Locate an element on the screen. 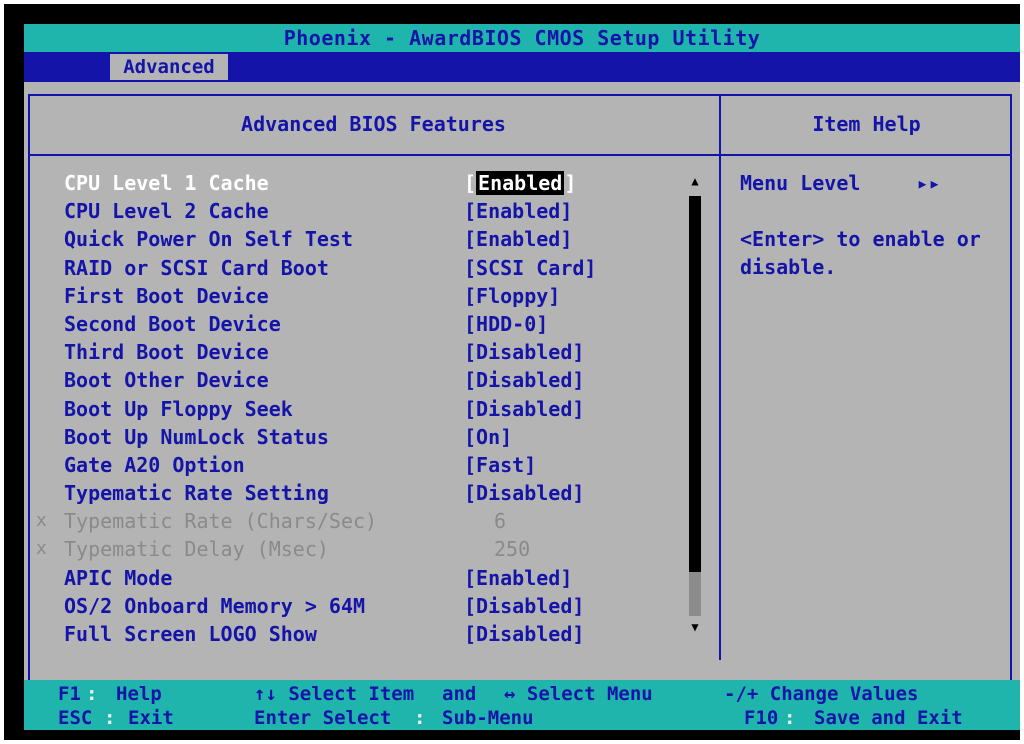  setting-value: [Floppy] is located at coordinates (512, 296).